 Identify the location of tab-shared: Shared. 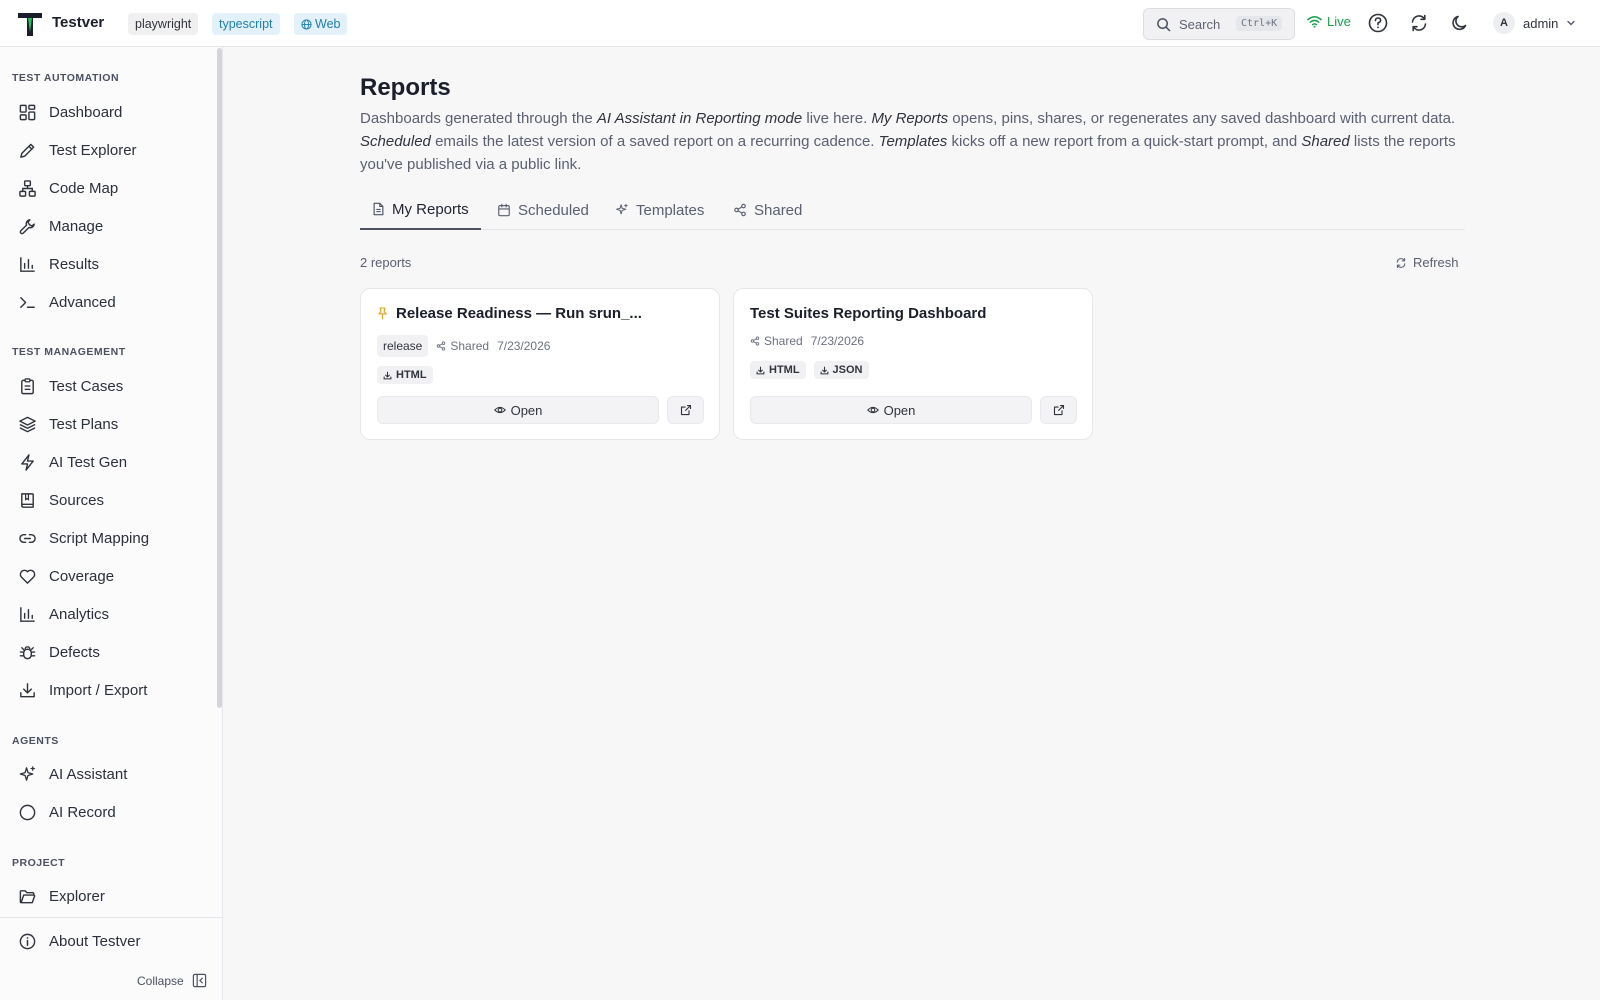
(767, 210).